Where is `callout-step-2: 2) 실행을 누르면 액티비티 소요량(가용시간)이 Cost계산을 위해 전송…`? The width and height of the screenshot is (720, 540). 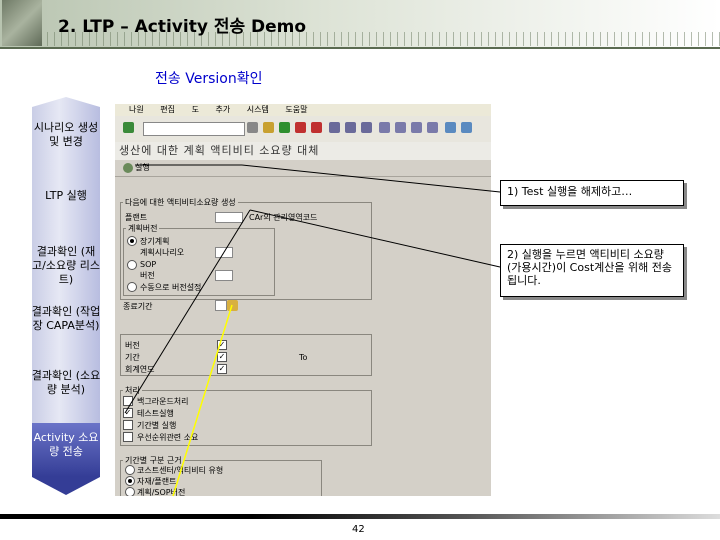
callout-step-2: 2) 실행을 누르면 액티비티 소요량(가용시간)이 Cost계산을 위해 전송… is located at coordinates (592, 270).